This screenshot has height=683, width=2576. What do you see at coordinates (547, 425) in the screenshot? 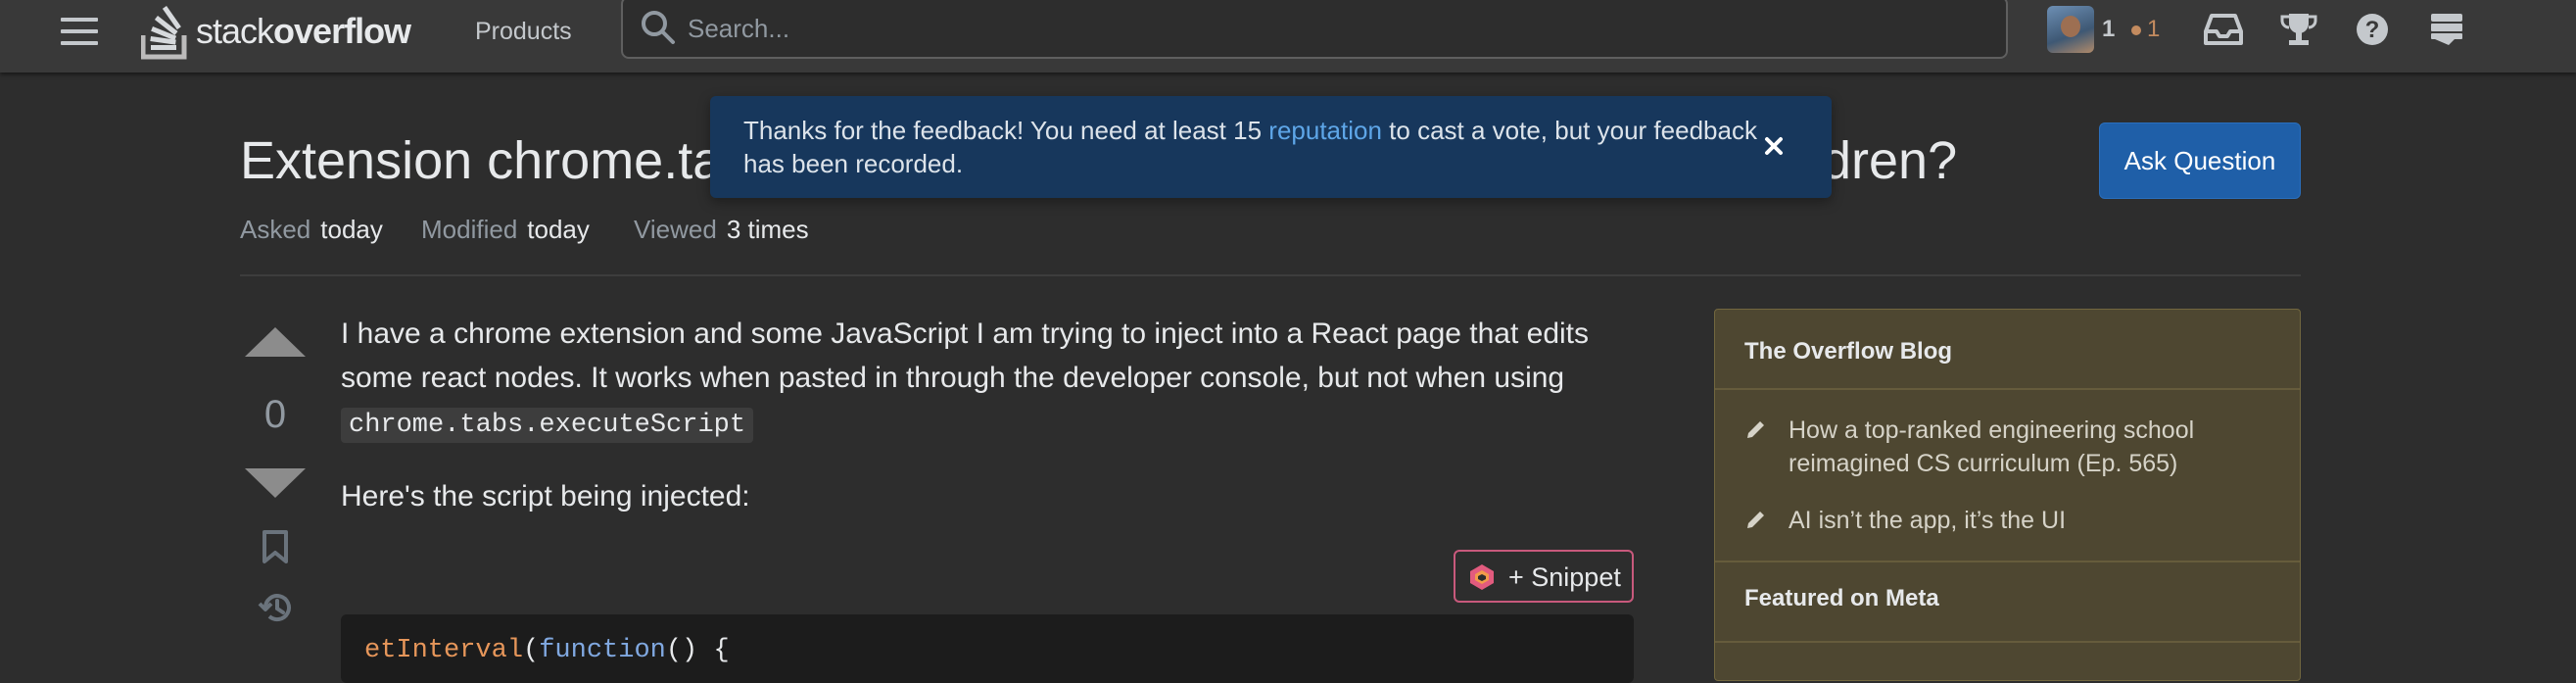
I see `inline-code: chrome.tabs.executeScript` at bounding box center [547, 425].